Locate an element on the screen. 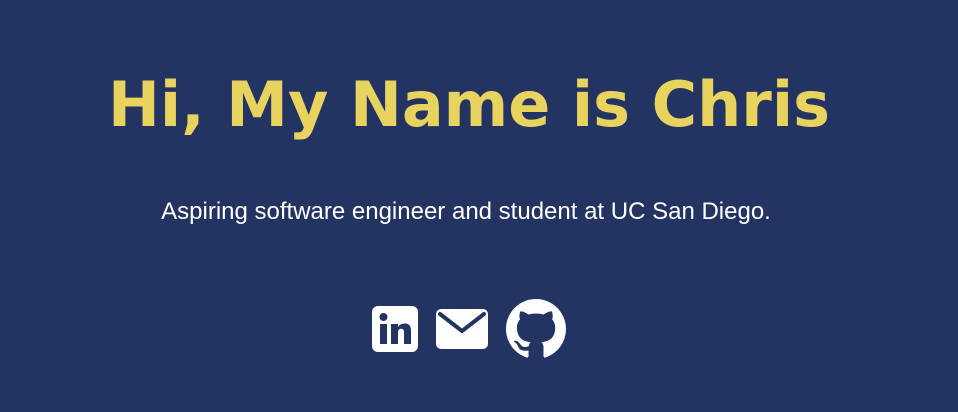 The height and width of the screenshot is (412, 958). github-icon is located at coordinates (536, 328).